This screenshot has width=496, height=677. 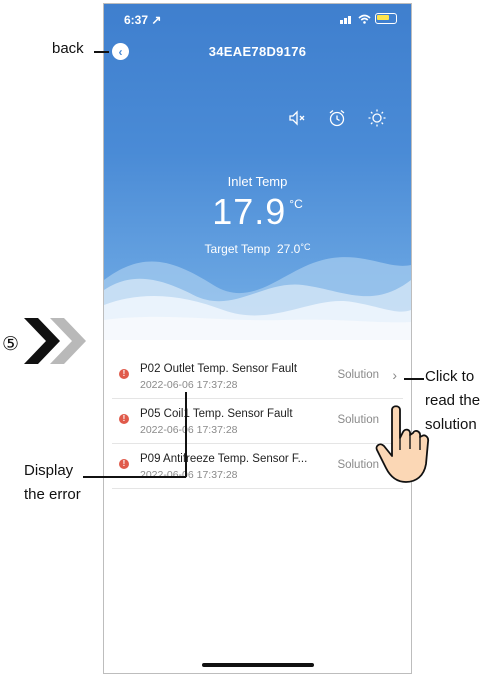 I want to click on brightness-icon, so click(x=377, y=118).